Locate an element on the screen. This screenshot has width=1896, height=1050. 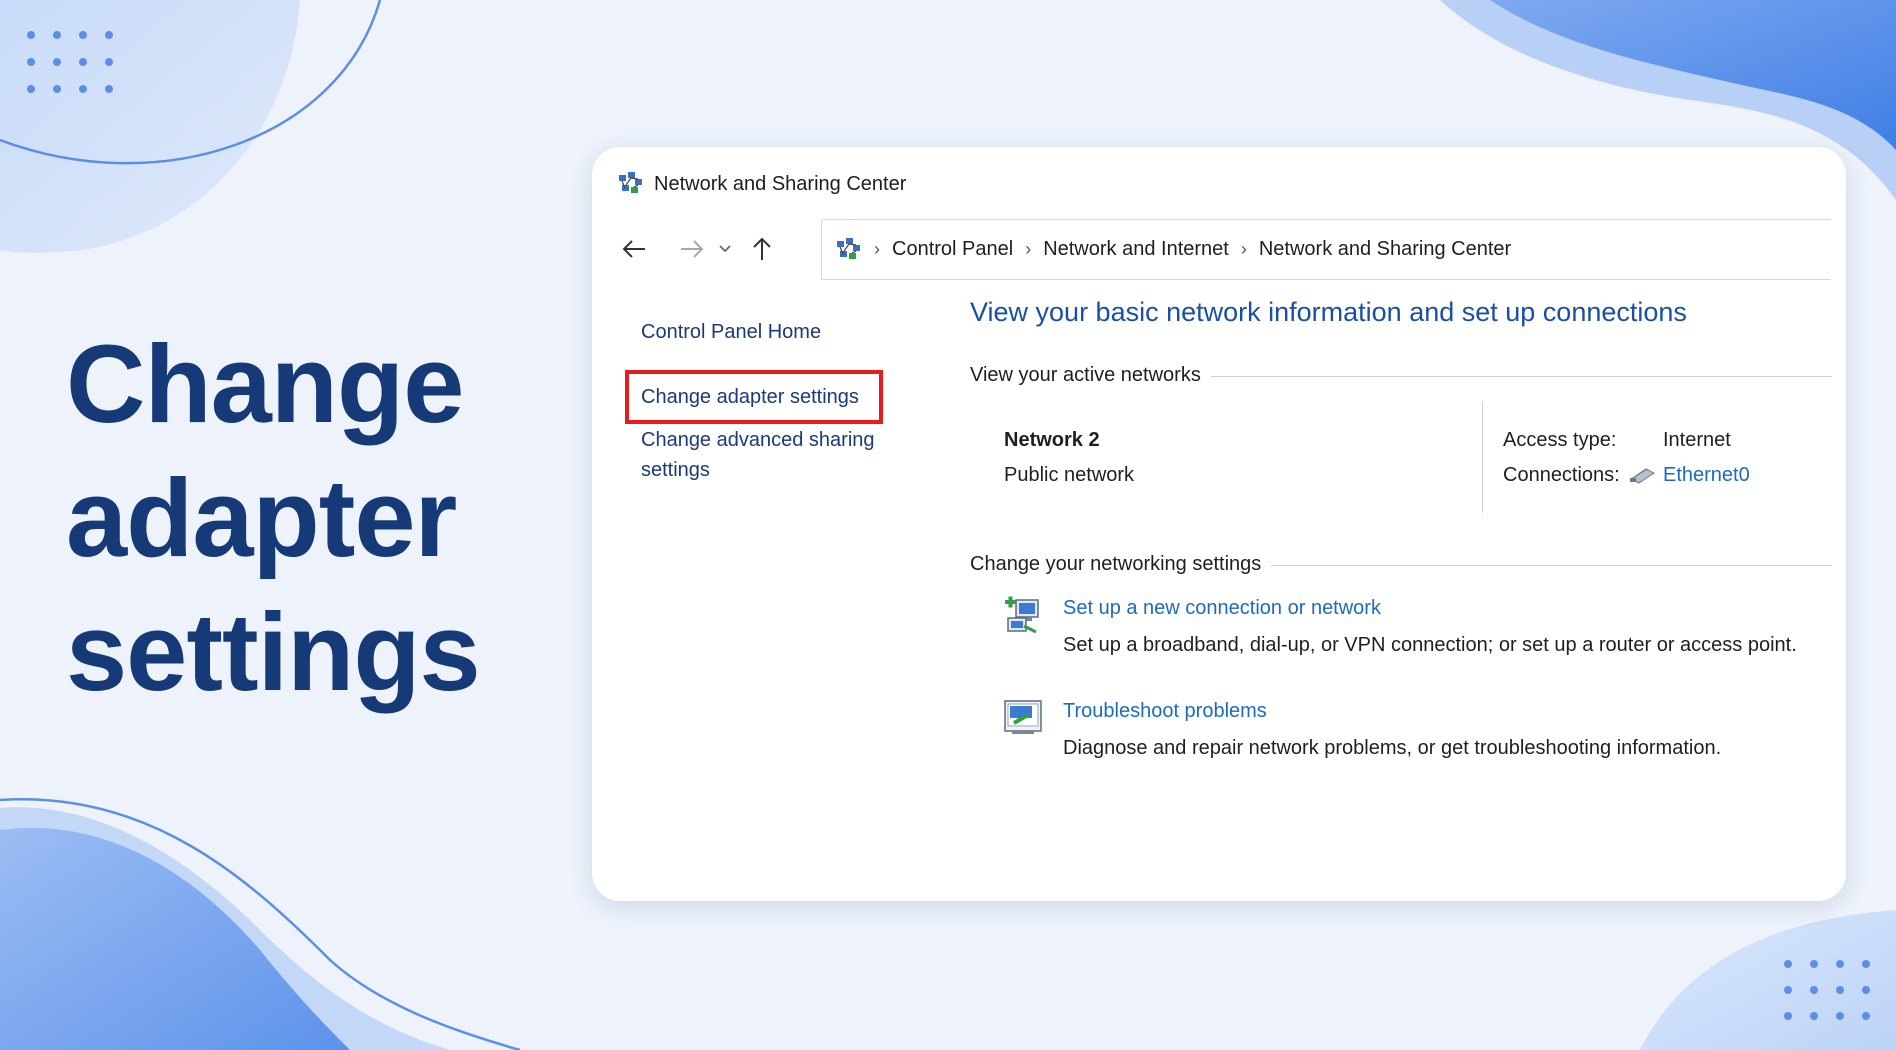
address-network-icon is located at coordinates (849, 250).